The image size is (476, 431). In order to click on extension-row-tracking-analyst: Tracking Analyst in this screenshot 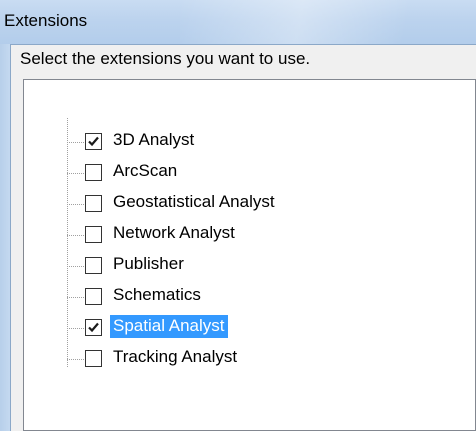, I will do `click(267, 359)`.